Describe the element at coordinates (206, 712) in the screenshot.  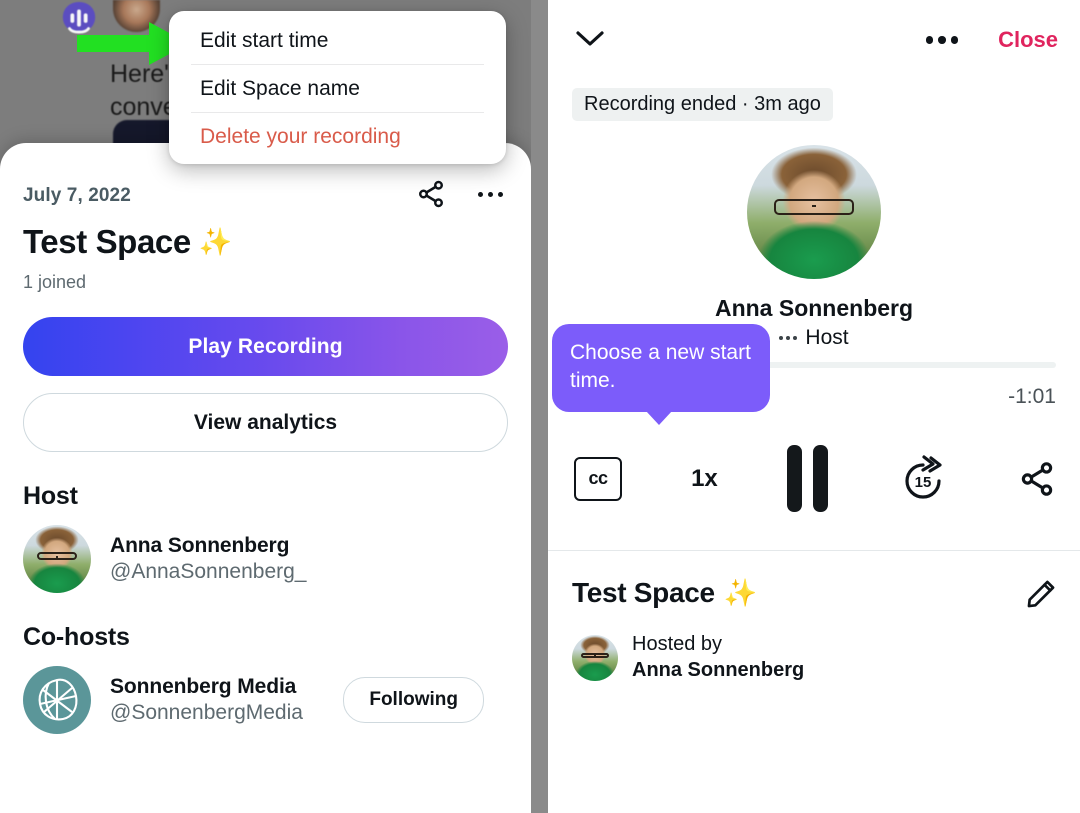
I see `cohost-handle: @SonnenbergMedia` at that location.